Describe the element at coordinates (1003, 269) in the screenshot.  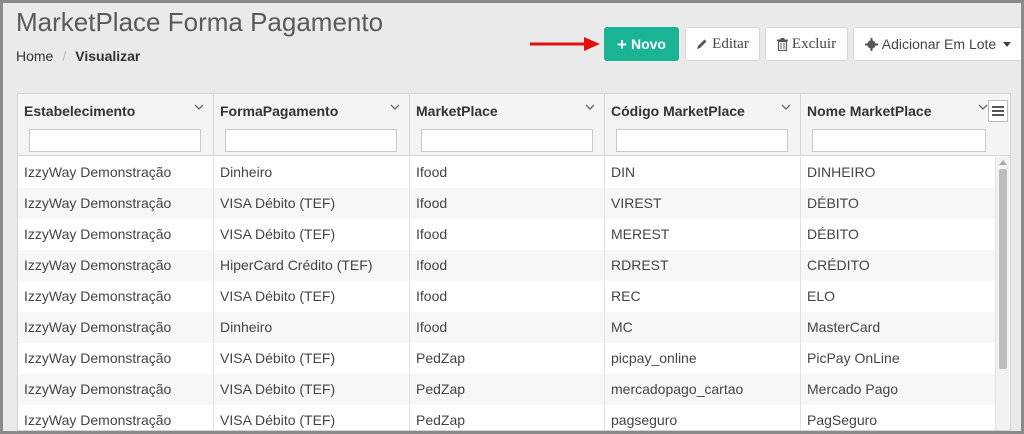
I see `scrollbar-thumb` at that location.